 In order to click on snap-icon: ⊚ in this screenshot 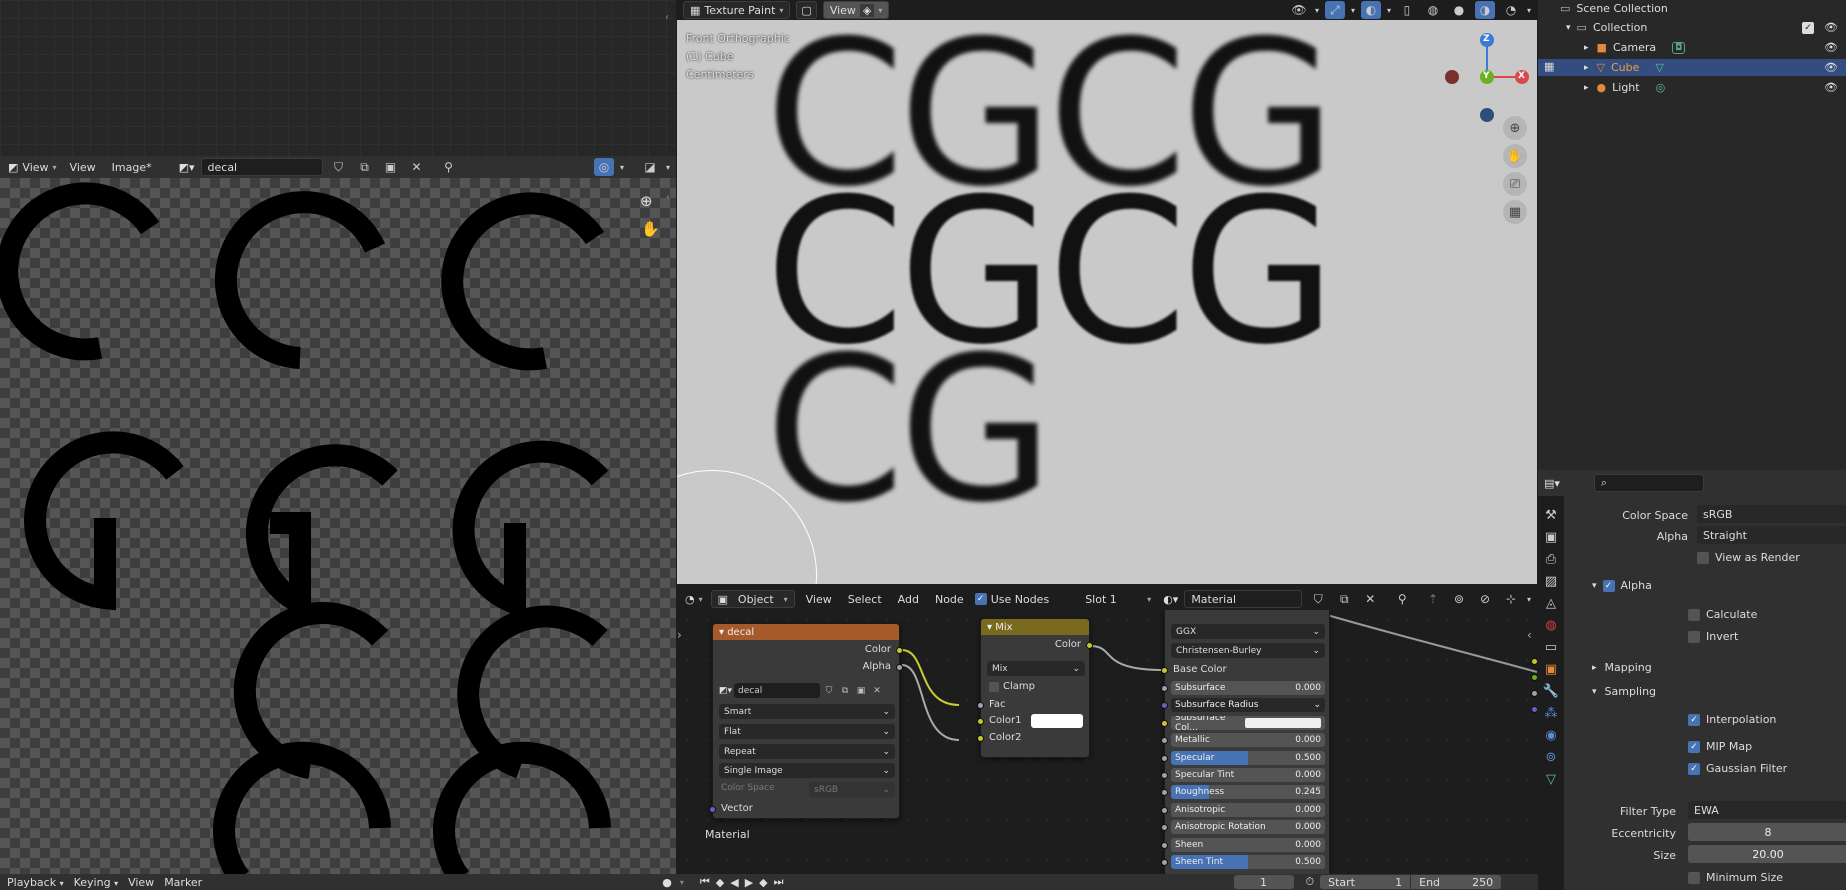, I will do `click(1459, 599)`.